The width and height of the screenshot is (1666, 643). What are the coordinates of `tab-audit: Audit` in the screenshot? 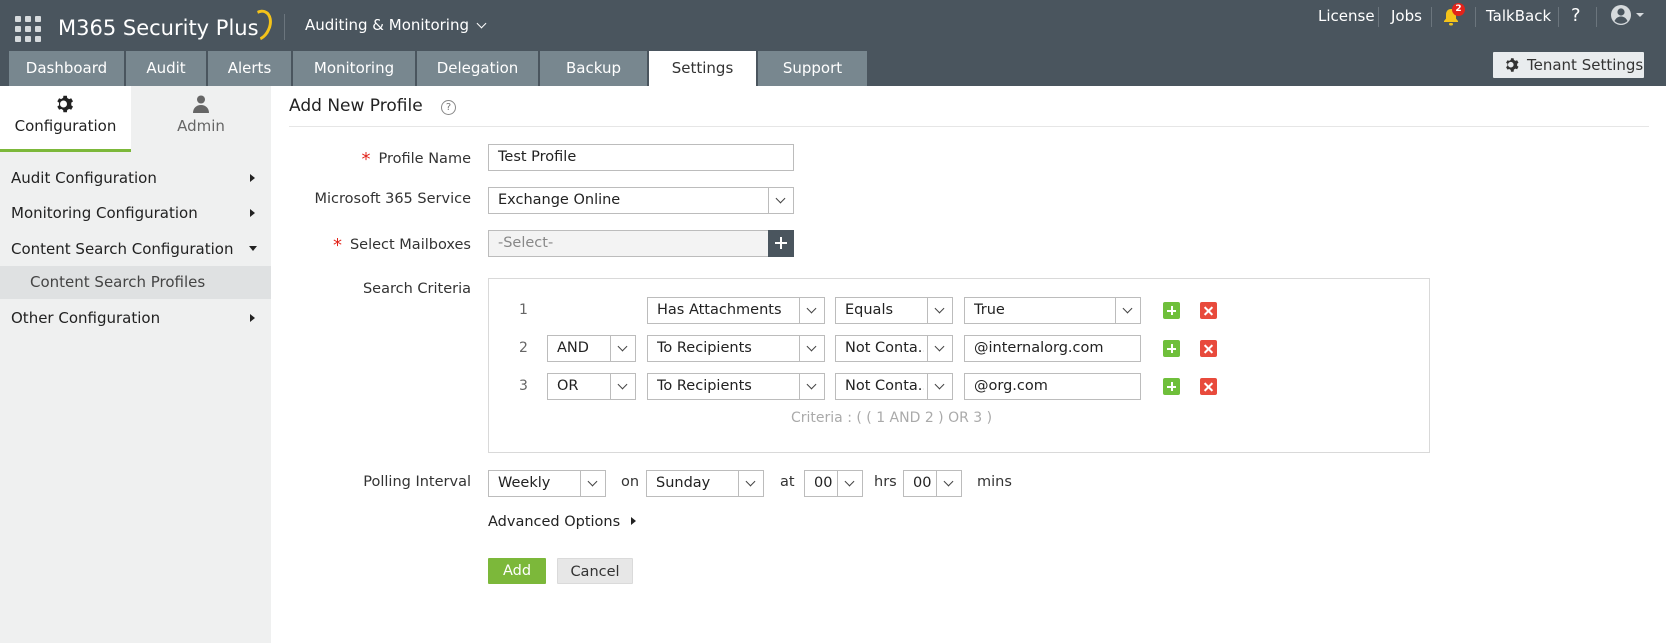 It's located at (166, 68).